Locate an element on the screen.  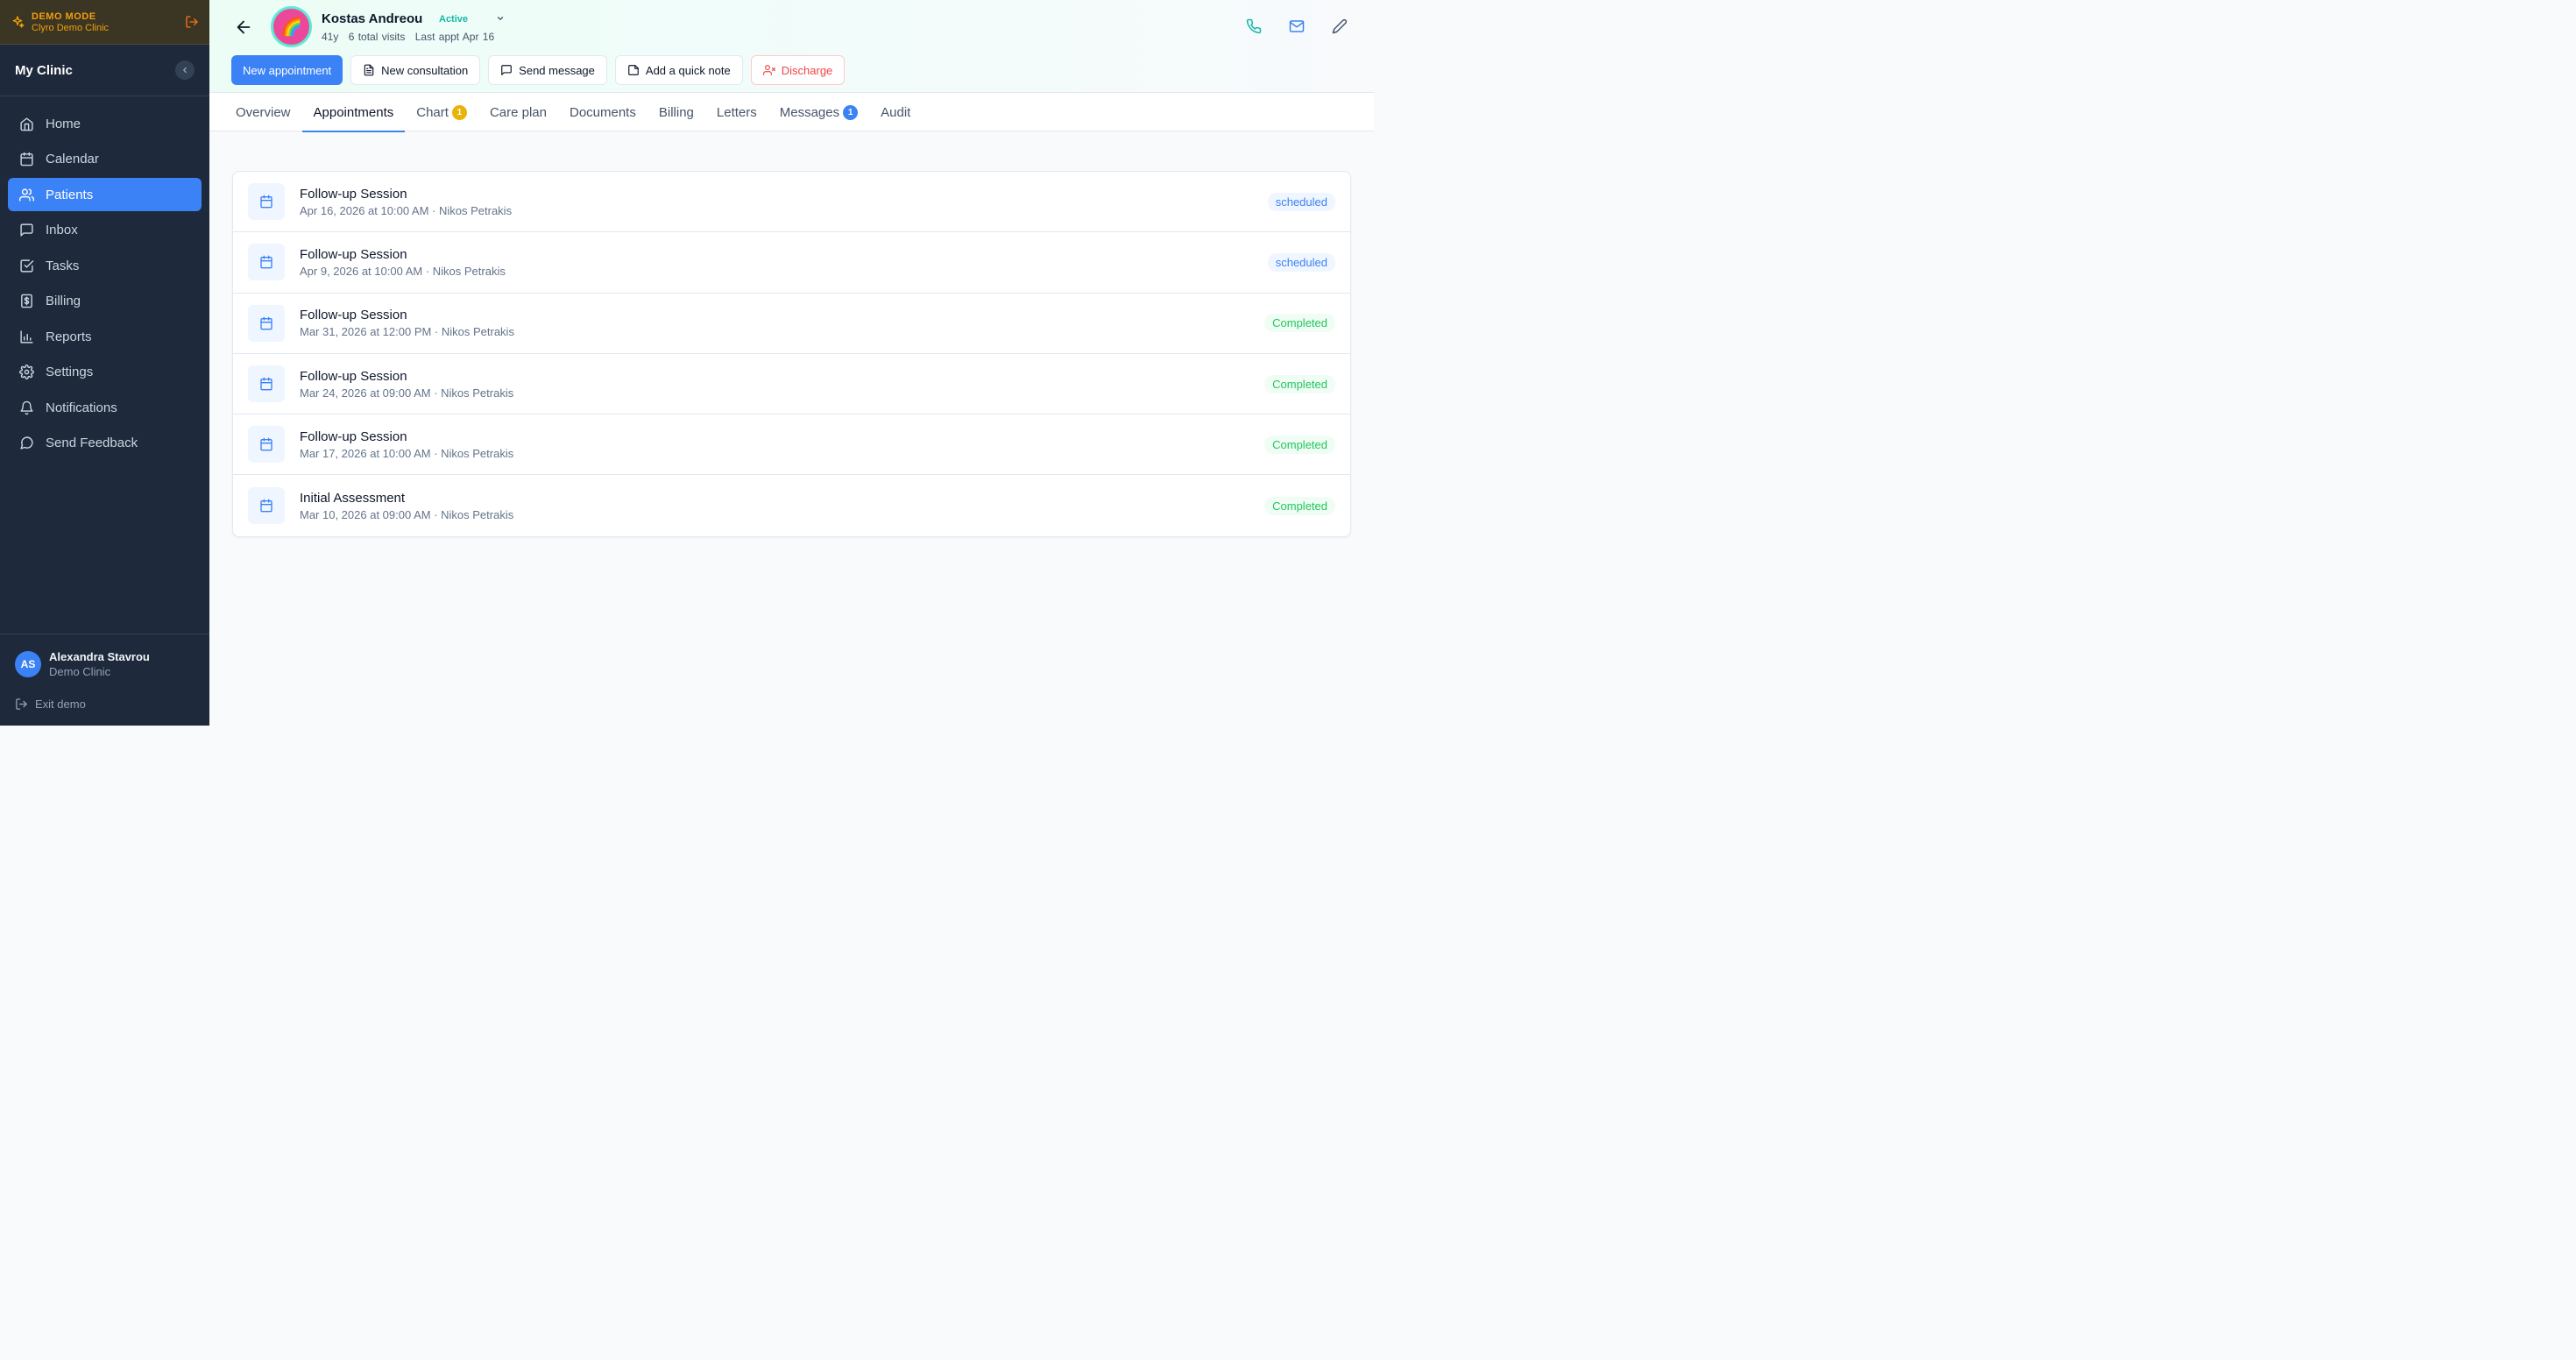
bell-icon is located at coordinates (26, 407).